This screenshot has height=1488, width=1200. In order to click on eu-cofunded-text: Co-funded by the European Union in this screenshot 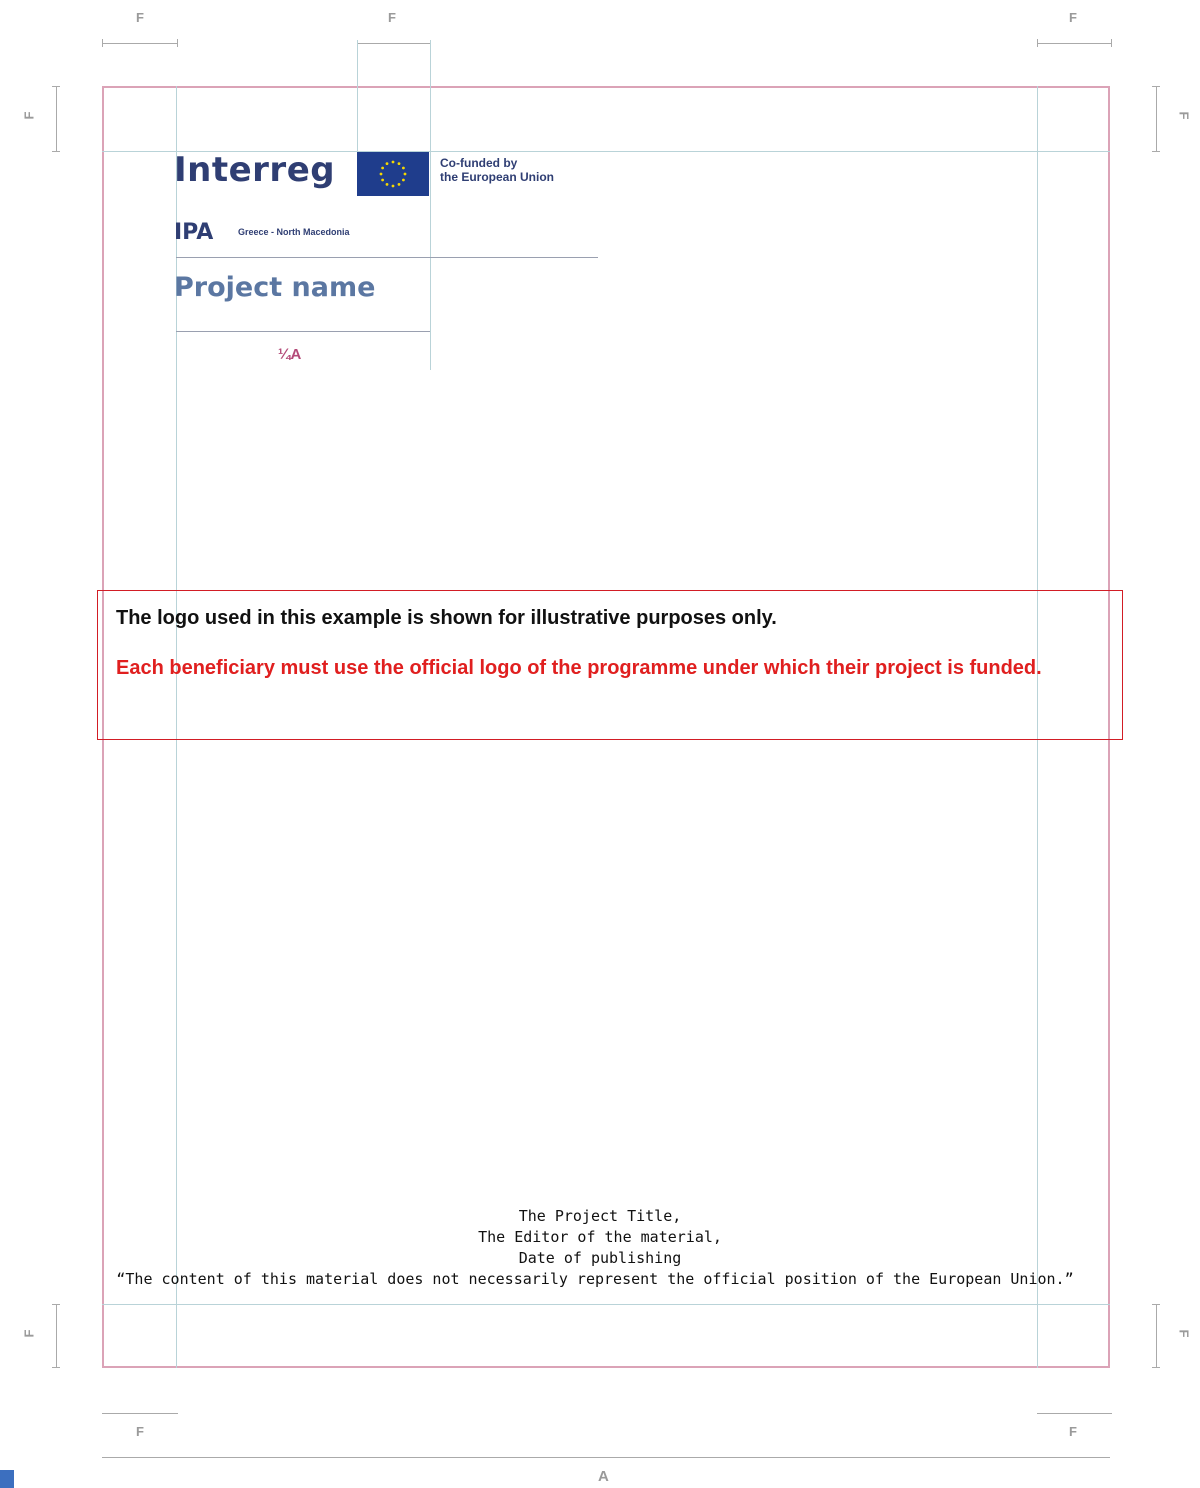, I will do `click(497, 170)`.